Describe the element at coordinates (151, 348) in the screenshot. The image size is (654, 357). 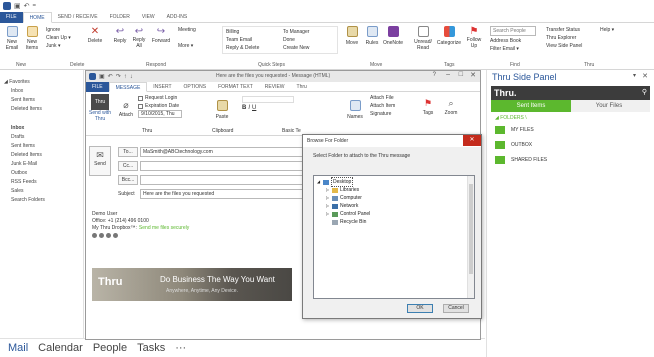
I see `nav-tasks: Tasks` at that location.